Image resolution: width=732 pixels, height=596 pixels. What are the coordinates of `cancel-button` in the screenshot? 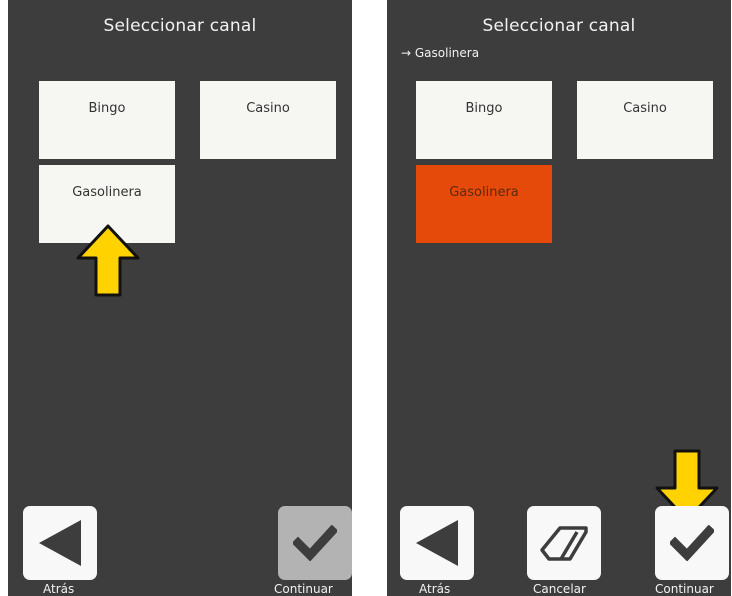 It's located at (564, 543).